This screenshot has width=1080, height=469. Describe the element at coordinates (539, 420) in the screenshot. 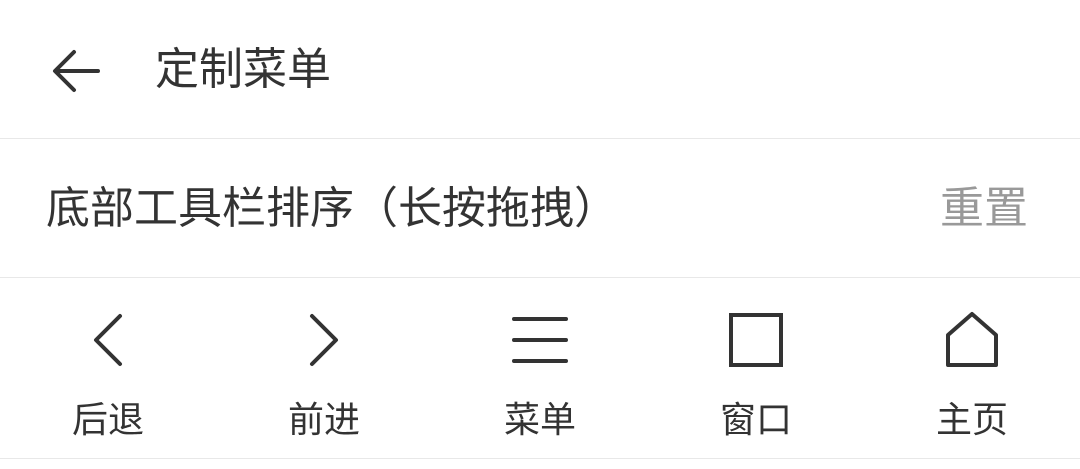

I see `toolbar-item-label: 菜单` at that location.